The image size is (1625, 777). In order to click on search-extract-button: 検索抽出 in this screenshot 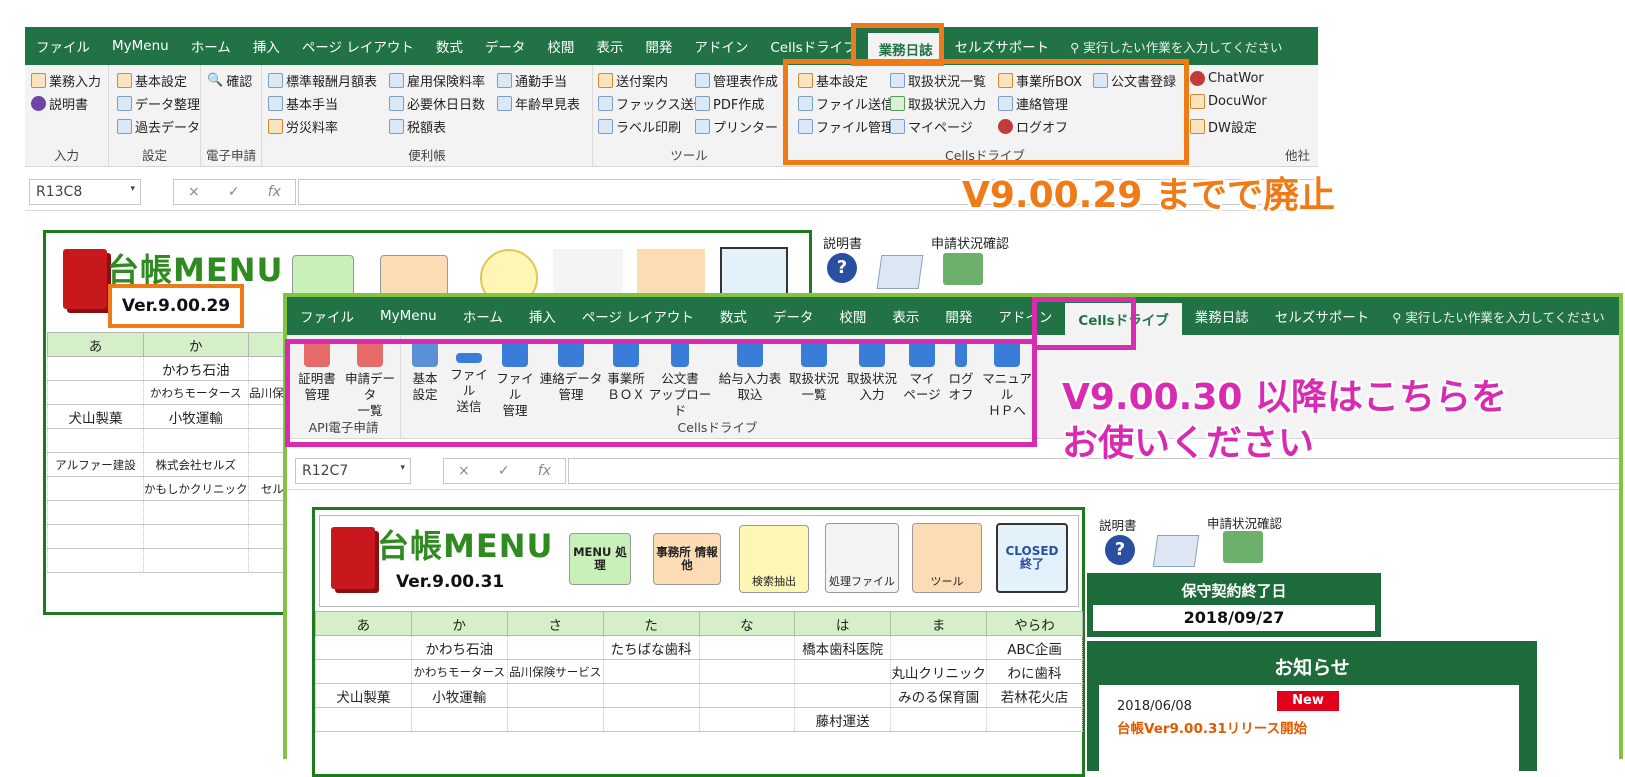, I will do `click(774, 559)`.